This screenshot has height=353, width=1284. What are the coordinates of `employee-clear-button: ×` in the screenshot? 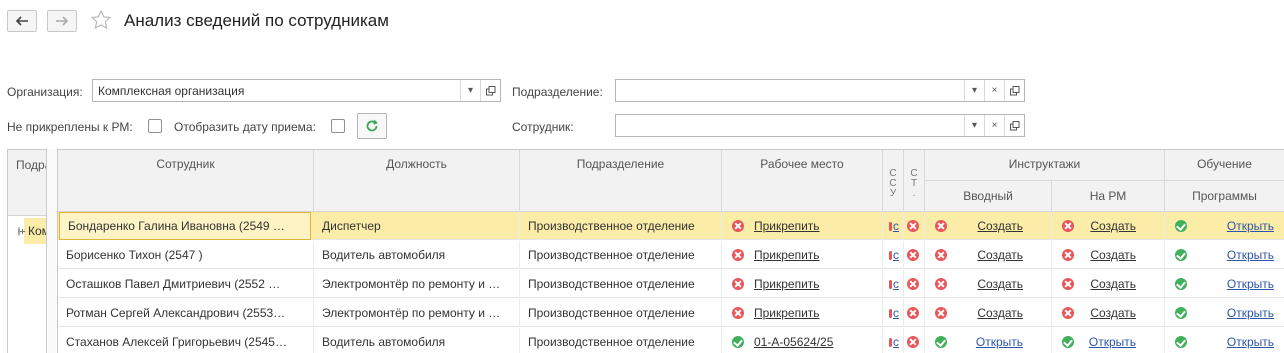 It's located at (994, 125).